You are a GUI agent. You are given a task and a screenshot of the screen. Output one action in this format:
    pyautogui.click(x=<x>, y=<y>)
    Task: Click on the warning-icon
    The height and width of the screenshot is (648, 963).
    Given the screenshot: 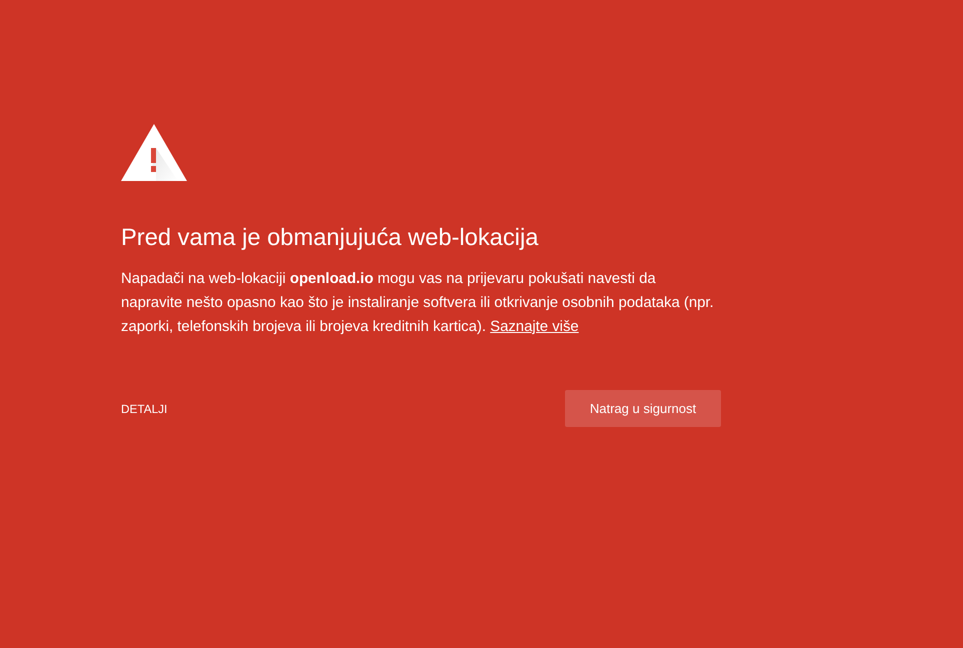 What is the action you would take?
    pyautogui.click(x=154, y=152)
    